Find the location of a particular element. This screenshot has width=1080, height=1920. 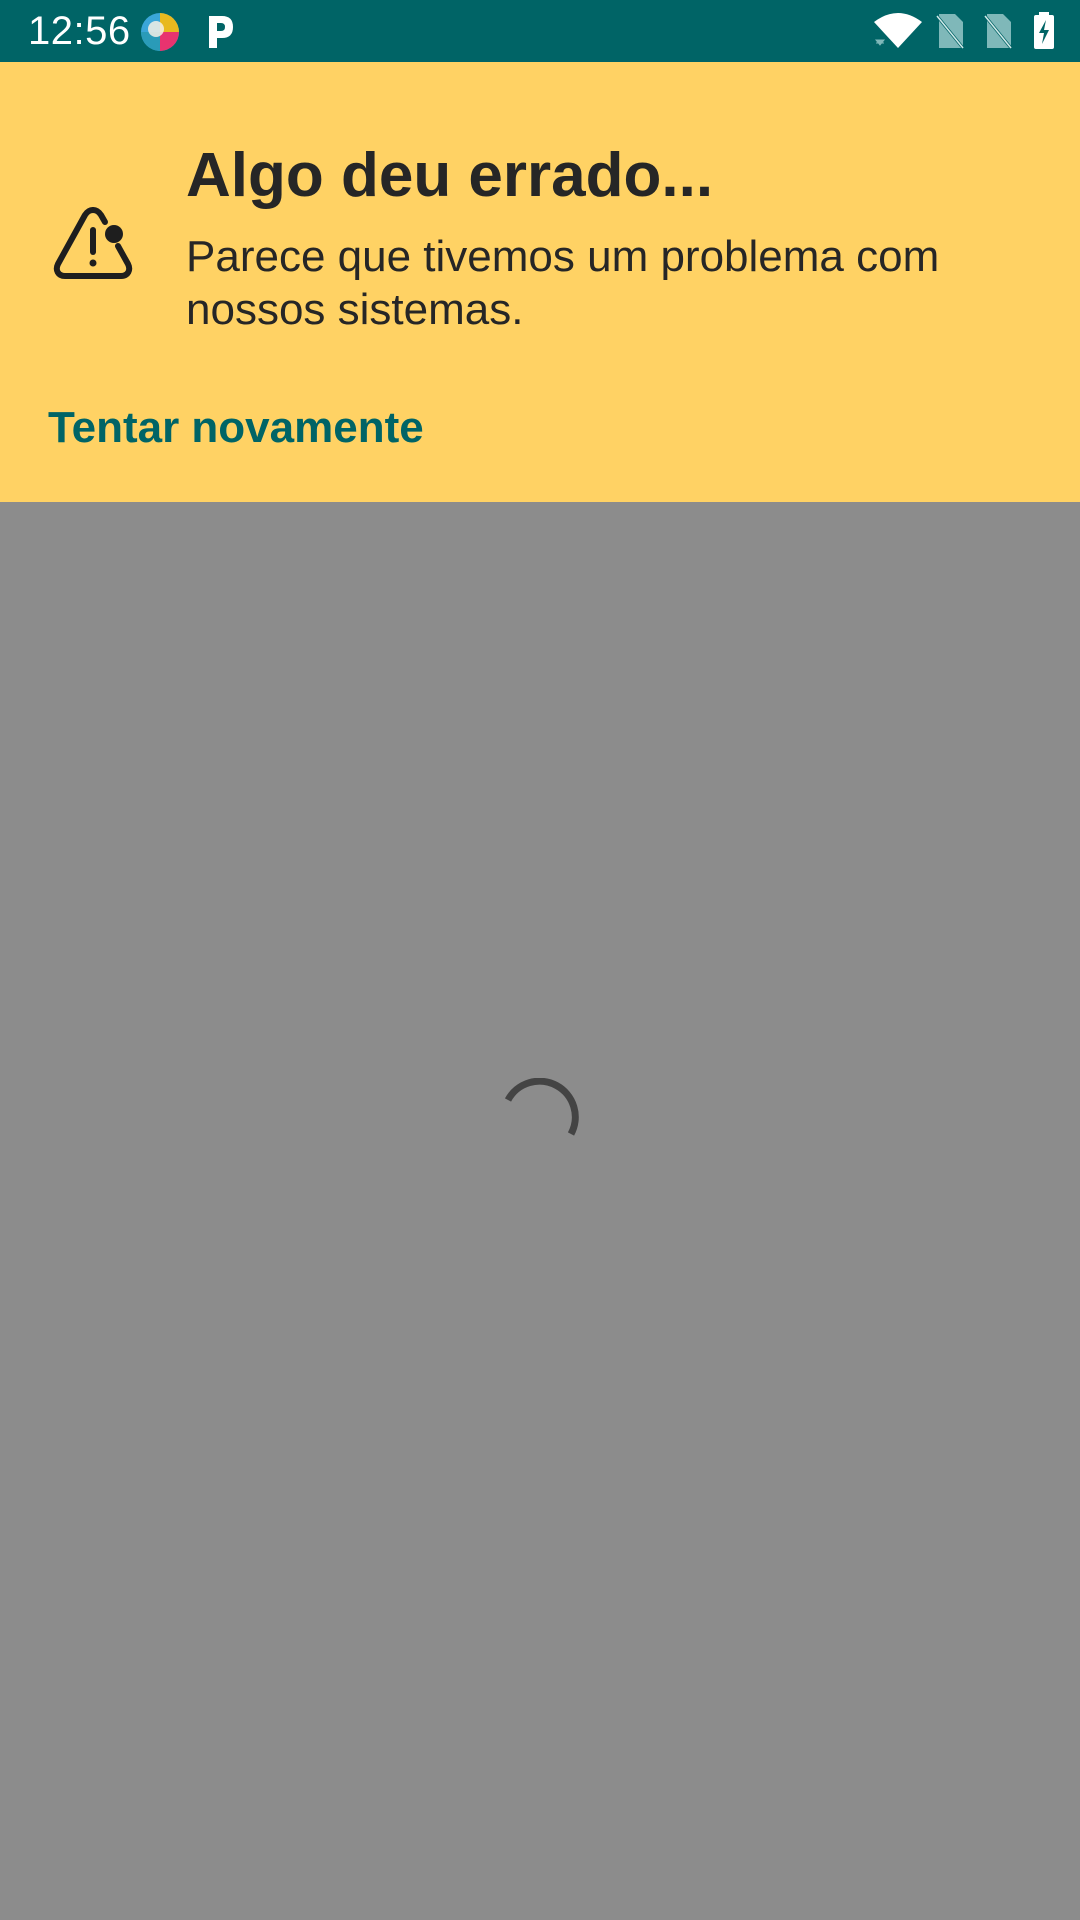

battery-charging-icon is located at coordinates (1044, 30).